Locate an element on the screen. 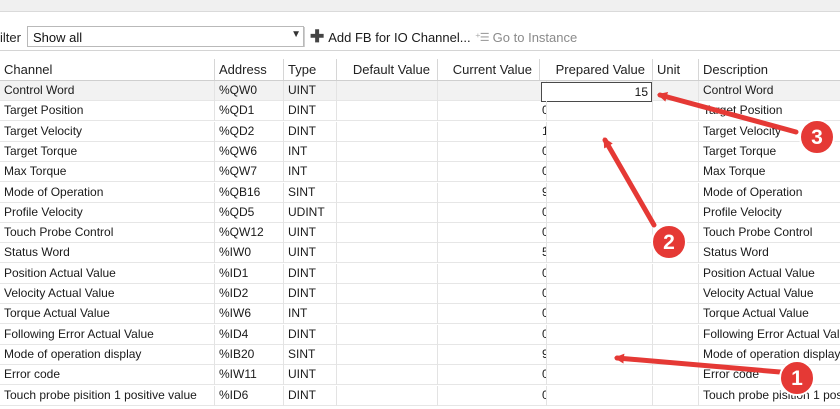  table-row: Status Word%IW0UINT536Status Word is located at coordinates (420, 253).